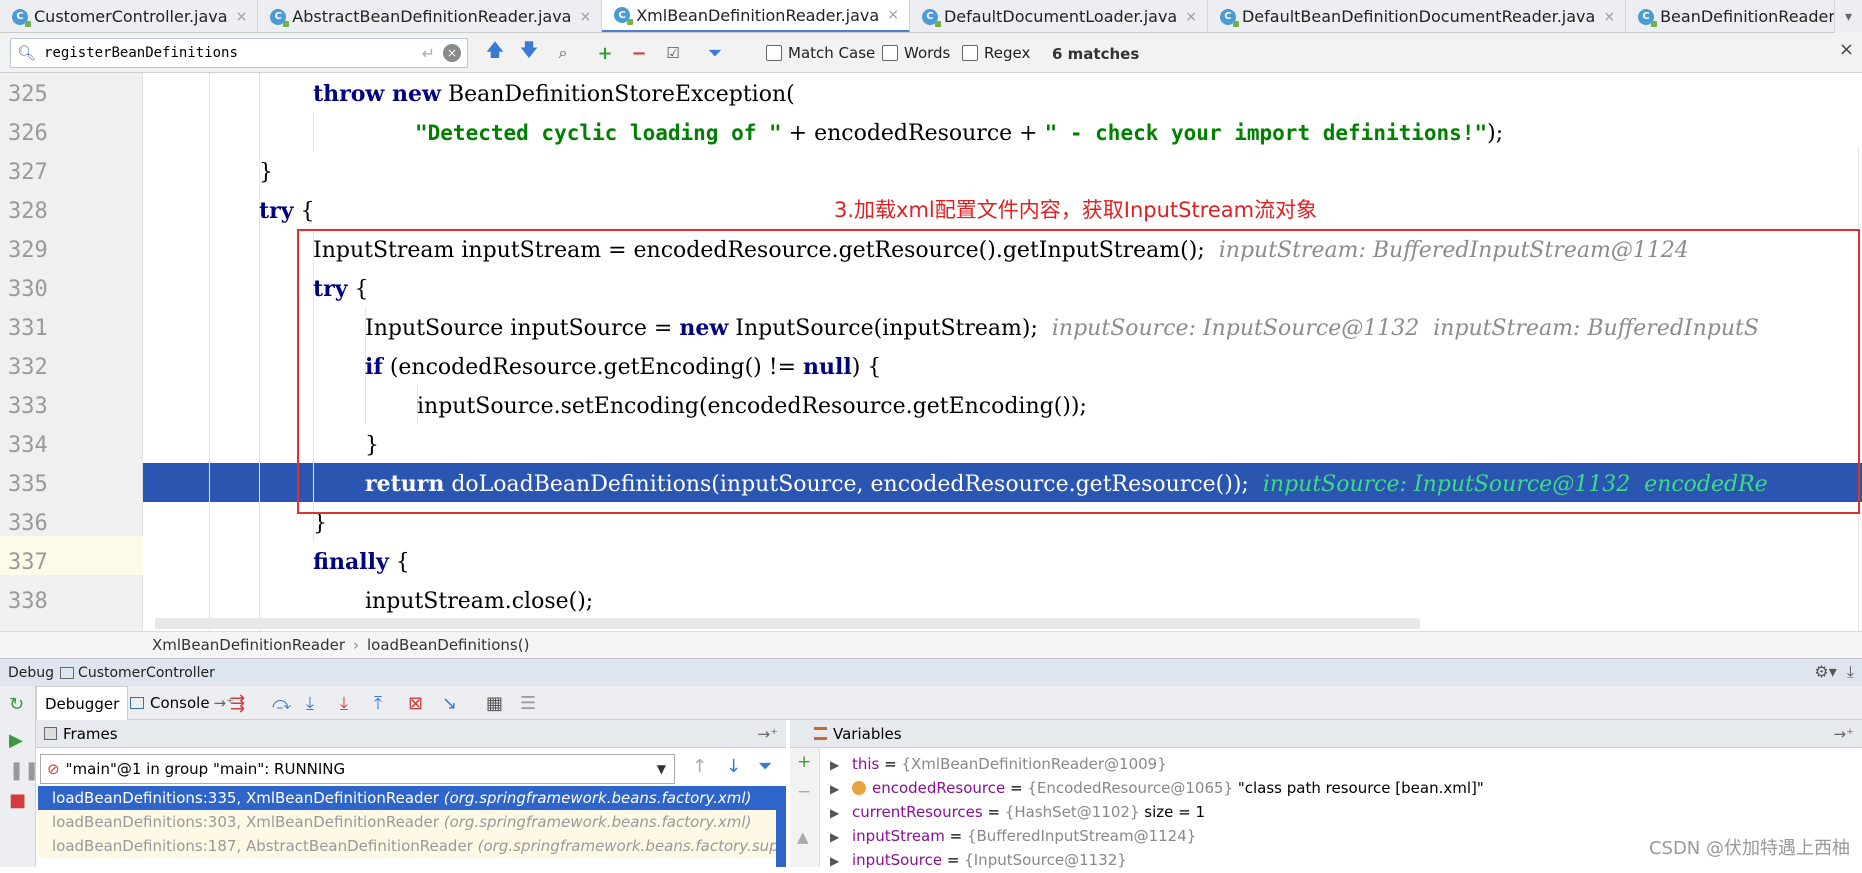 This screenshot has height=873, width=1862. What do you see at coordinates (820, 733) in the screenshot?
I see `variables-icon` at bounding box center [820, 733].